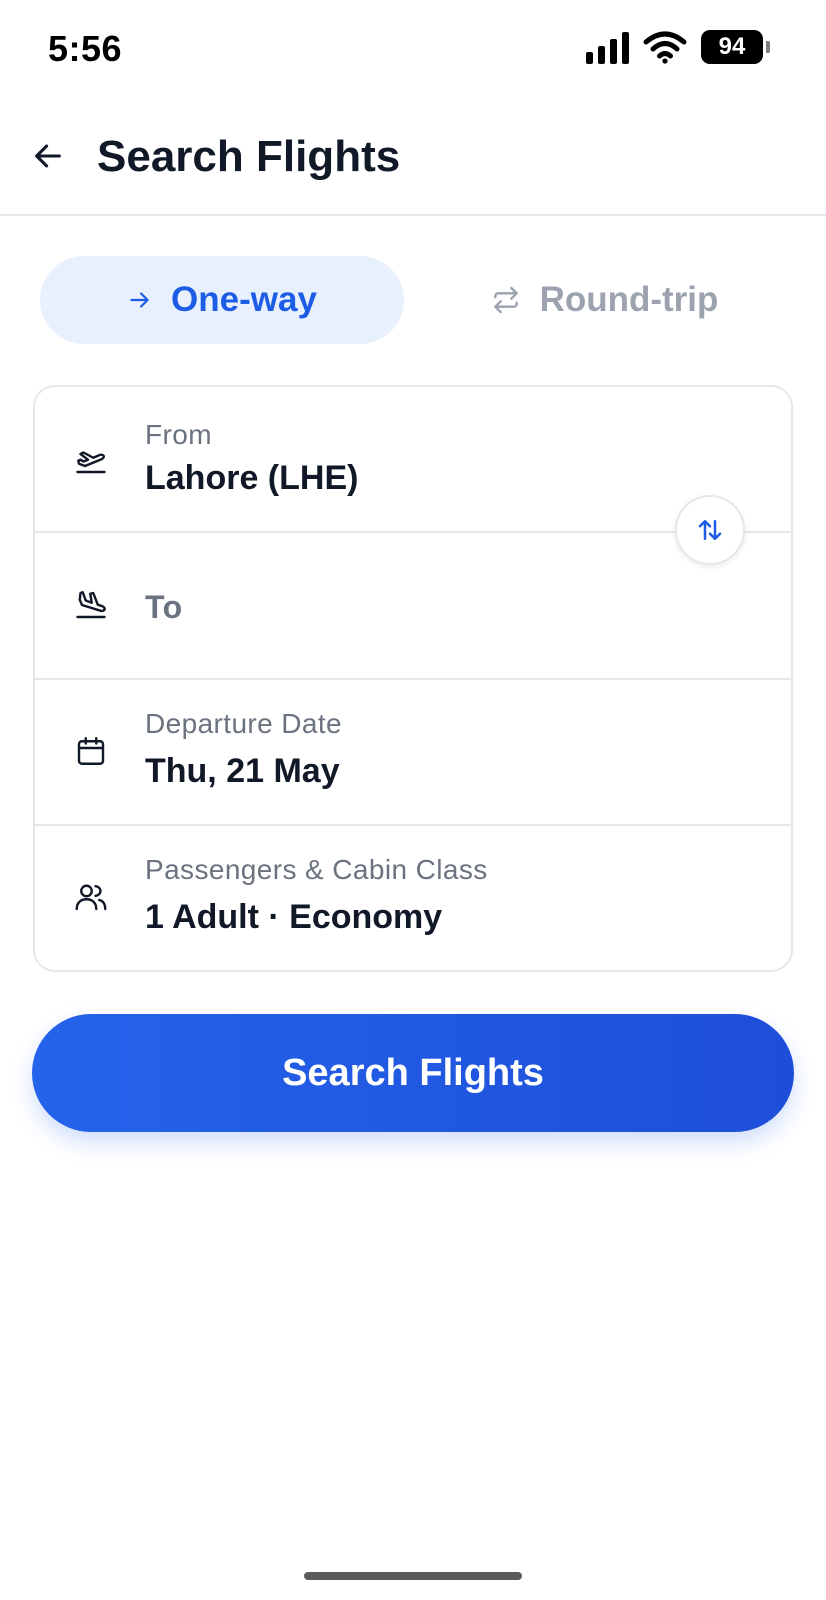 The image size is (826, 1600). I want to click on tab-round-trip-label: Round-trip, so click(629, 299).